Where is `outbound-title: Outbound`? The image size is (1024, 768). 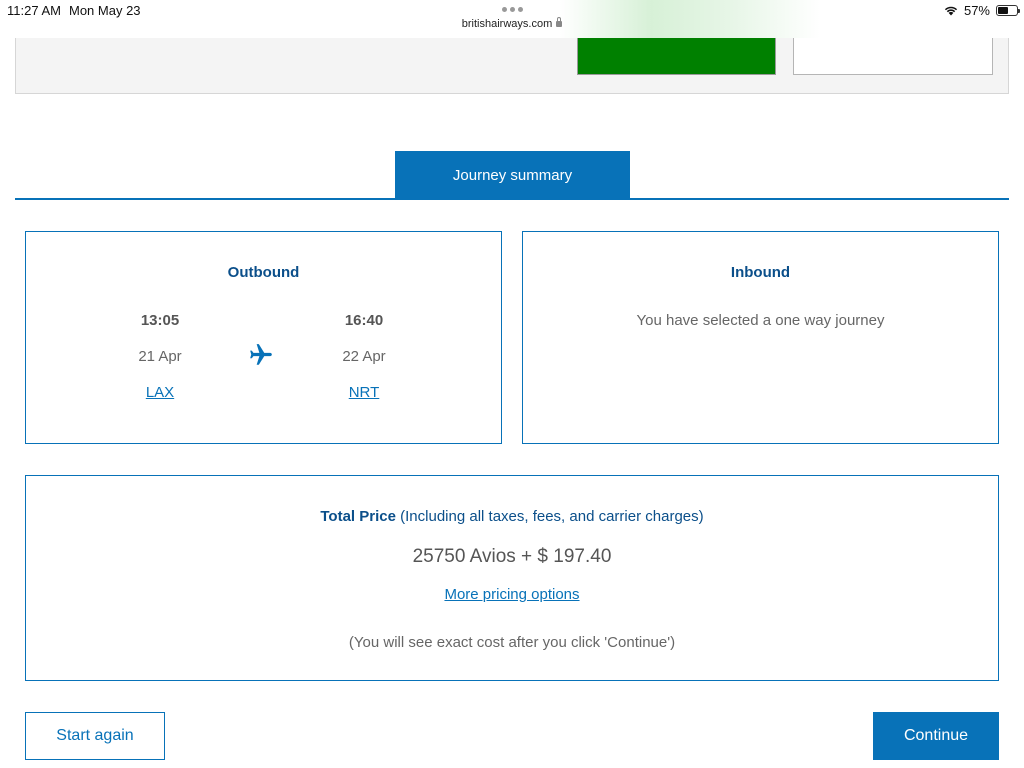
outbound-title: Outbound is located at coordinates (263, 272).